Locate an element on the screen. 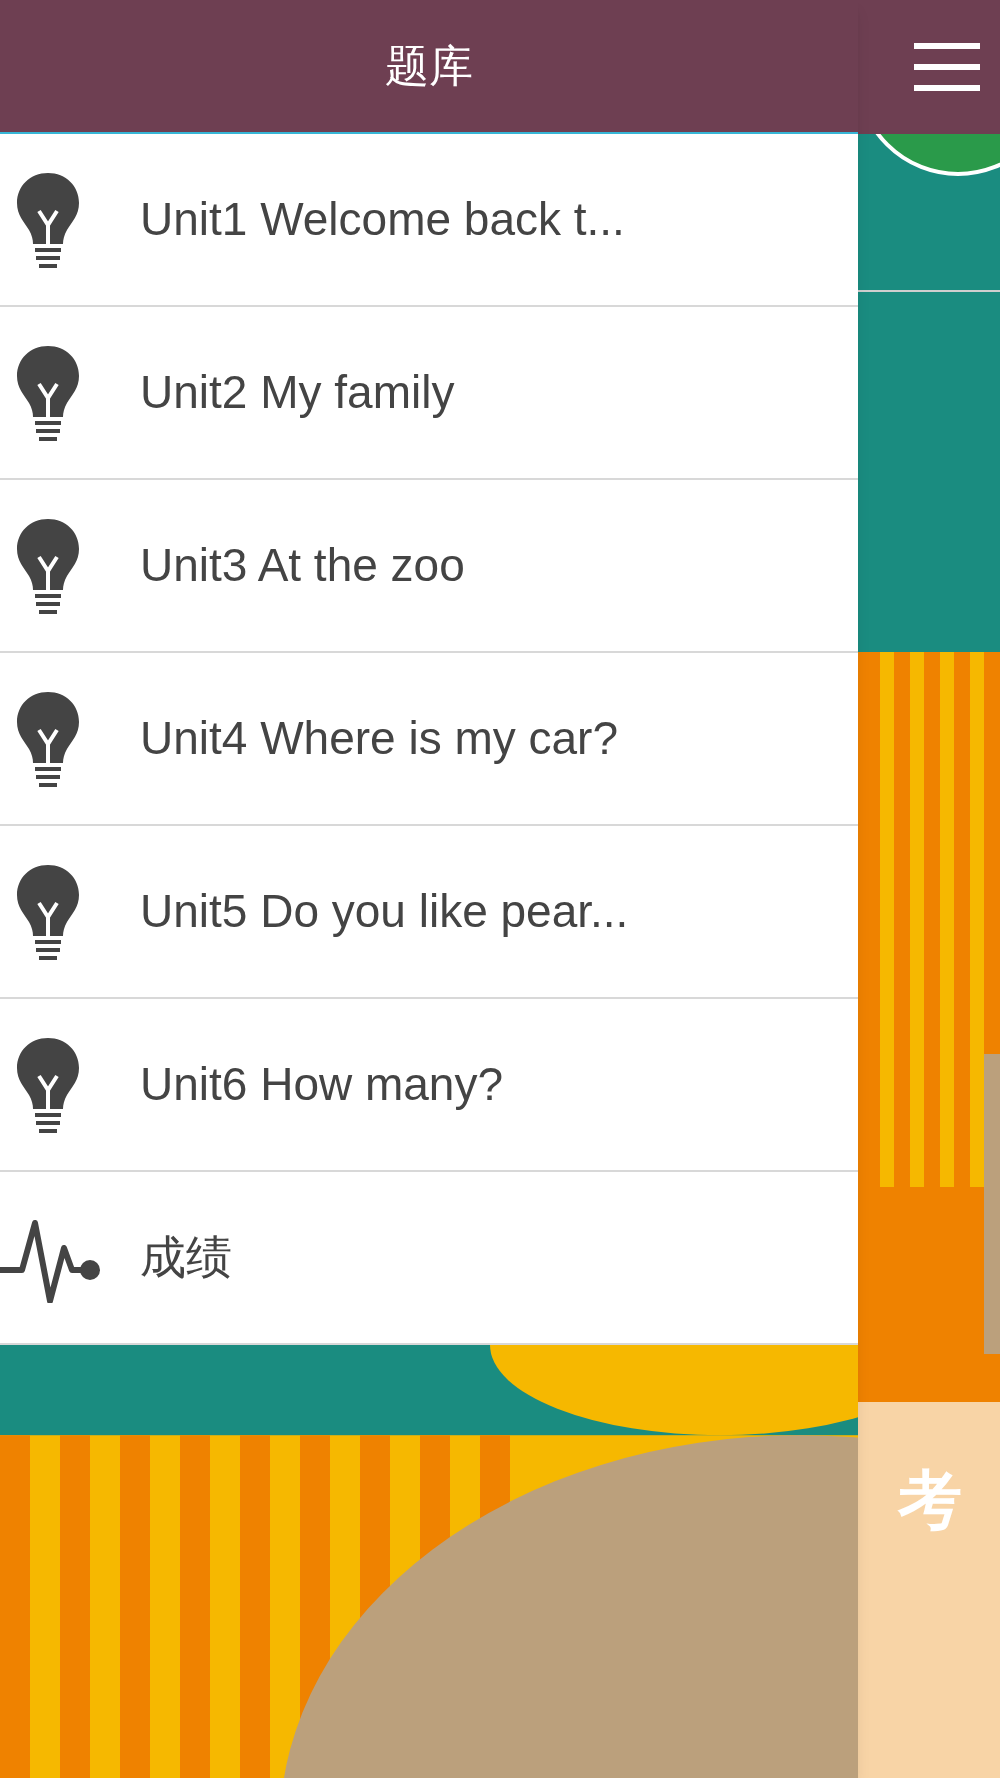  card-title: 考 is located at coordinates (930, 1500).